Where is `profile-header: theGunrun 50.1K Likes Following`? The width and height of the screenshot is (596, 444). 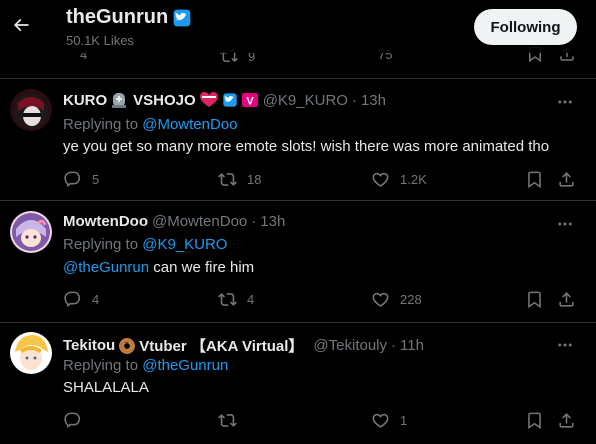
profile-header: theGunrun 50.1K Likes Following is located at coordinates (298, 26).